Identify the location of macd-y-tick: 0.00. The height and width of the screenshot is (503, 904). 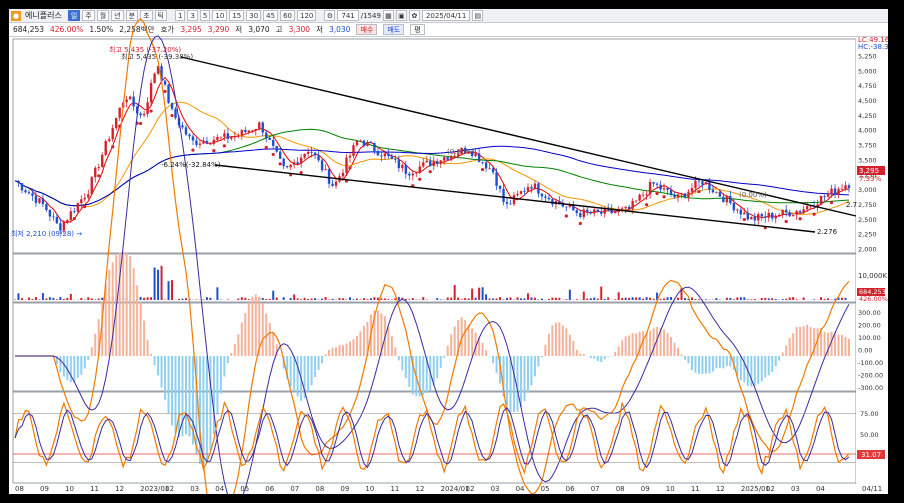
(865, 351).